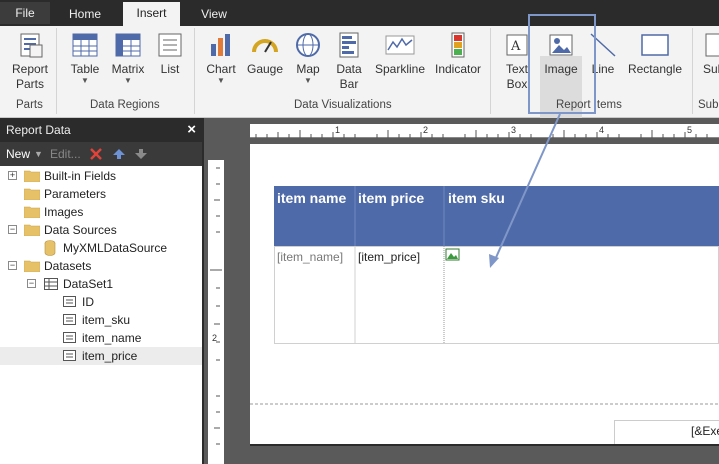 Image resolution: width=719 pixels, height=464 pixels. Describe the element at coordinates (690, 130) in the screenshot. I see `ruler-number: 5` at that location.